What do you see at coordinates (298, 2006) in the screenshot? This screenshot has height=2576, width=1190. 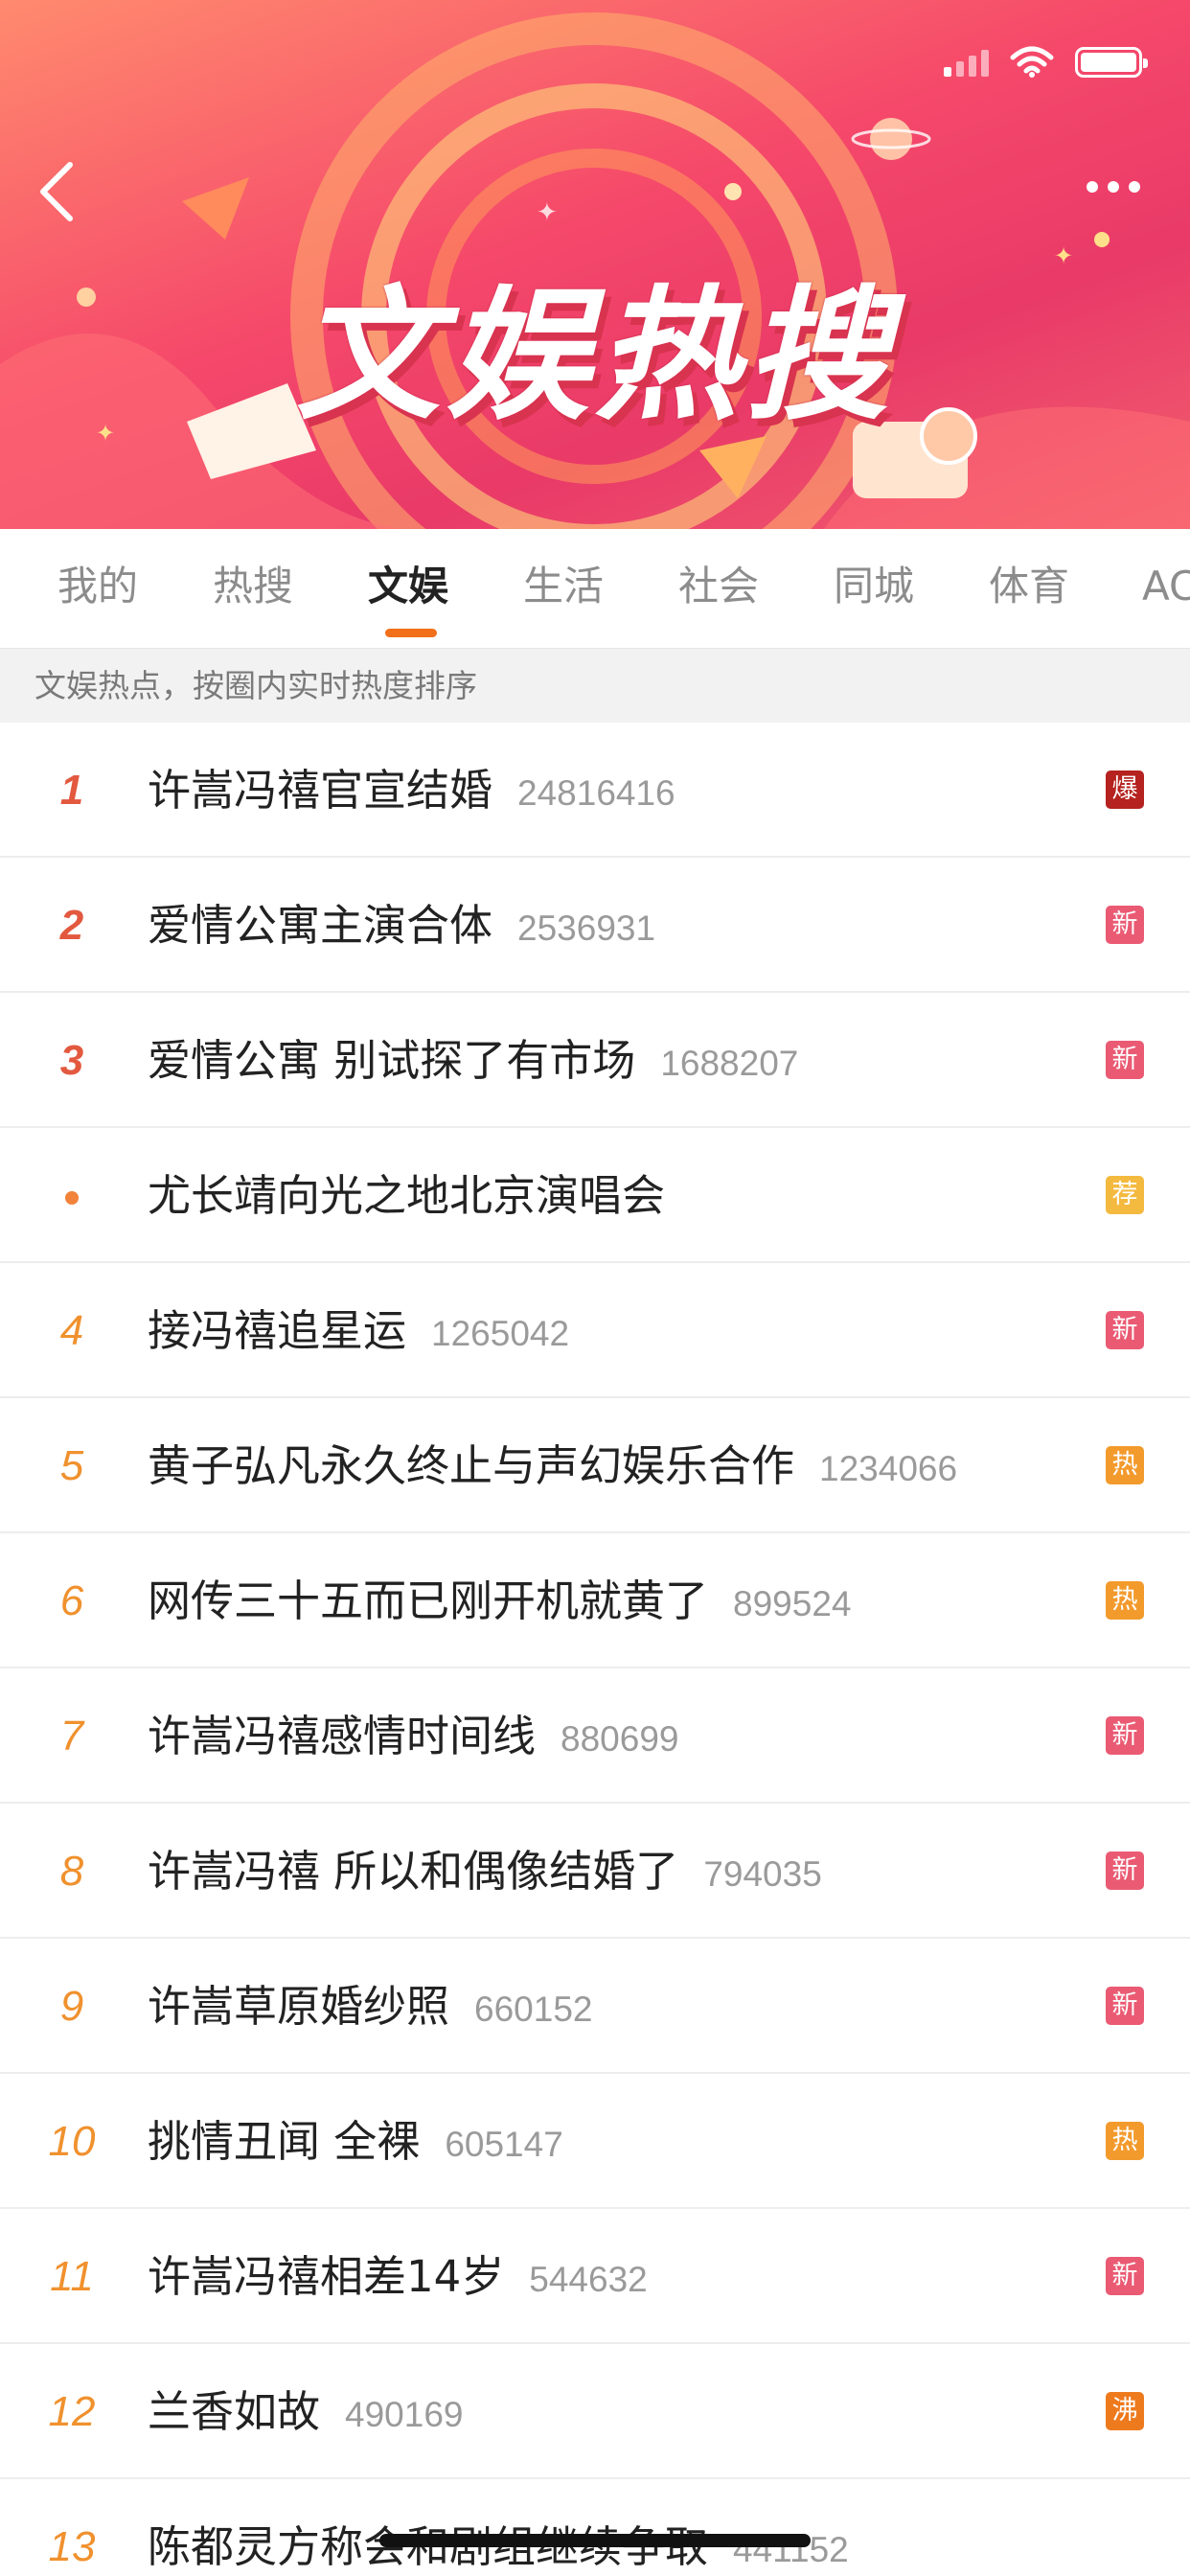 I see `item-title: 许嵩草原婚纱照` at bounding box center [298, 2006].